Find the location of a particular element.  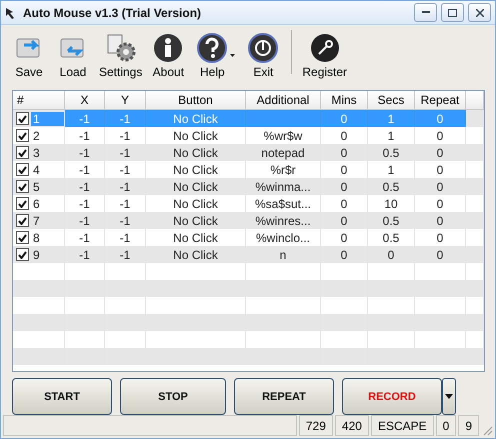

status-pane: 729 is located at coordinates (315, 425).